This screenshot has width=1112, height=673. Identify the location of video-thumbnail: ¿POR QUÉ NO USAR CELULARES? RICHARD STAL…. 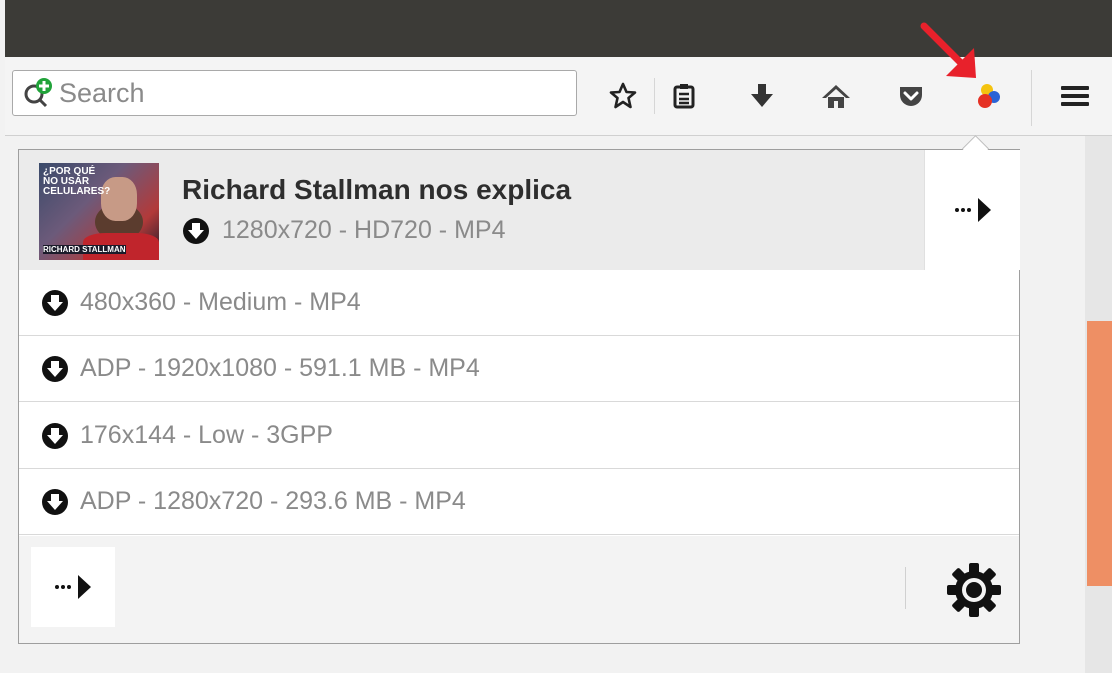
(99, 211).